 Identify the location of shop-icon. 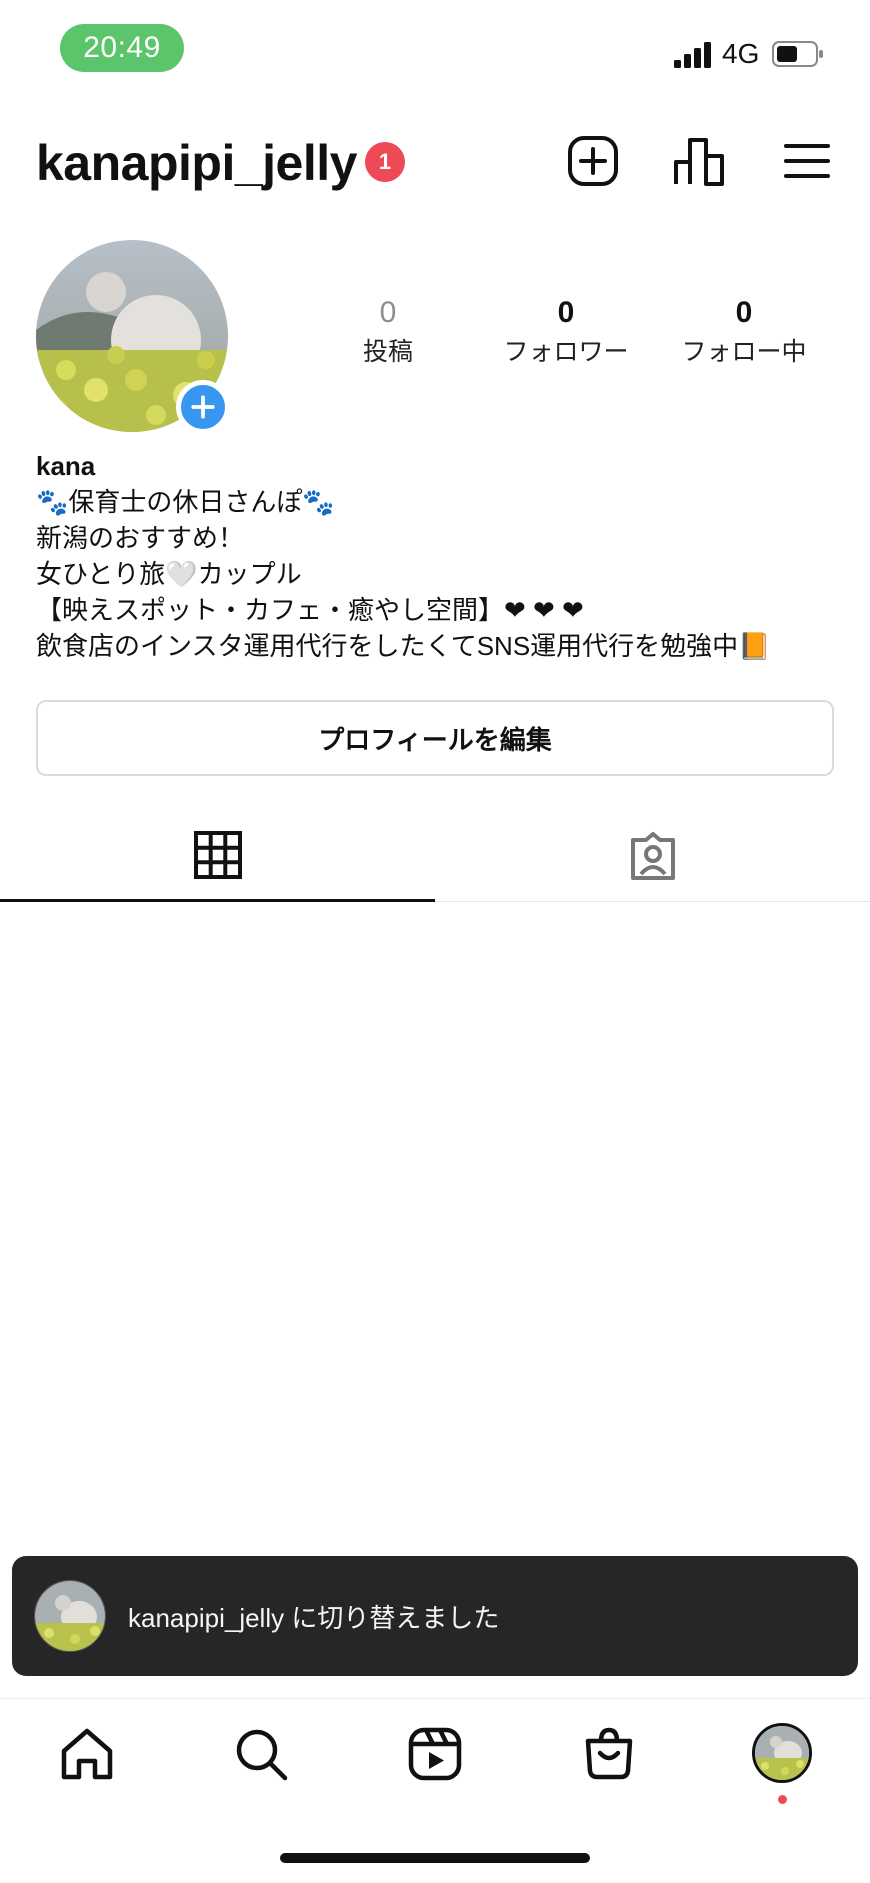
(609, 1754).